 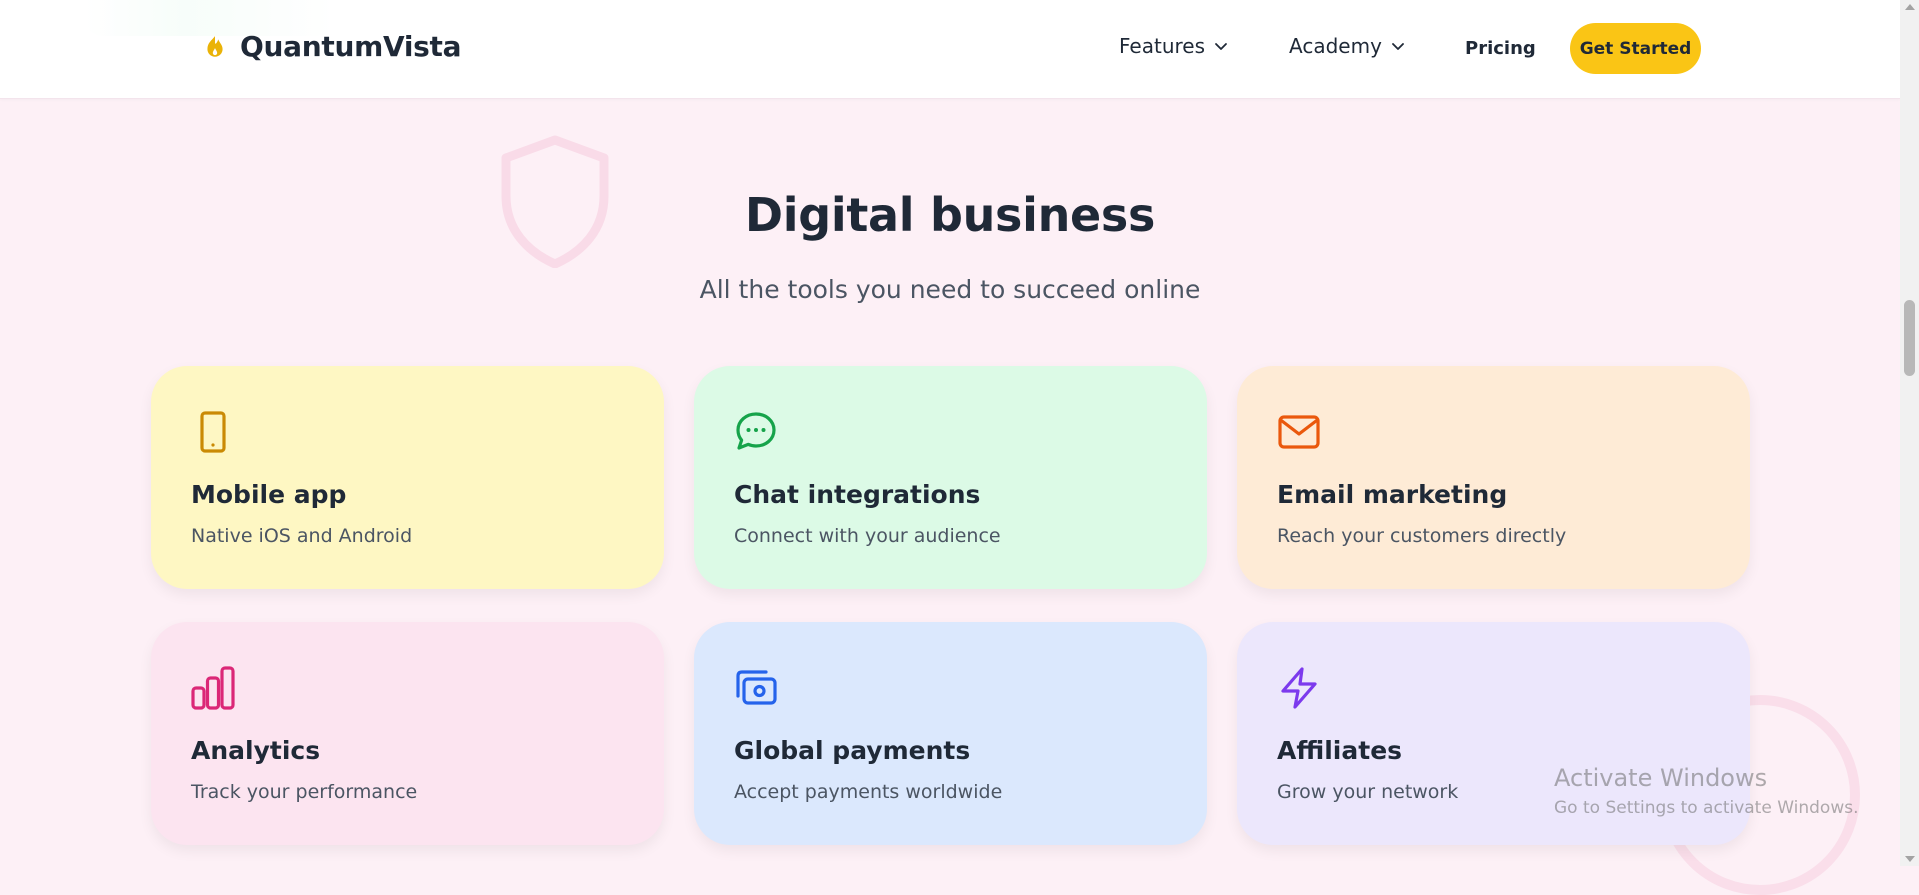 What do you see at coordinates (950, 289) in the screenshot?
I see `section-subtitle: All the tools you need to succeed online` at bounding box center [950, 289].